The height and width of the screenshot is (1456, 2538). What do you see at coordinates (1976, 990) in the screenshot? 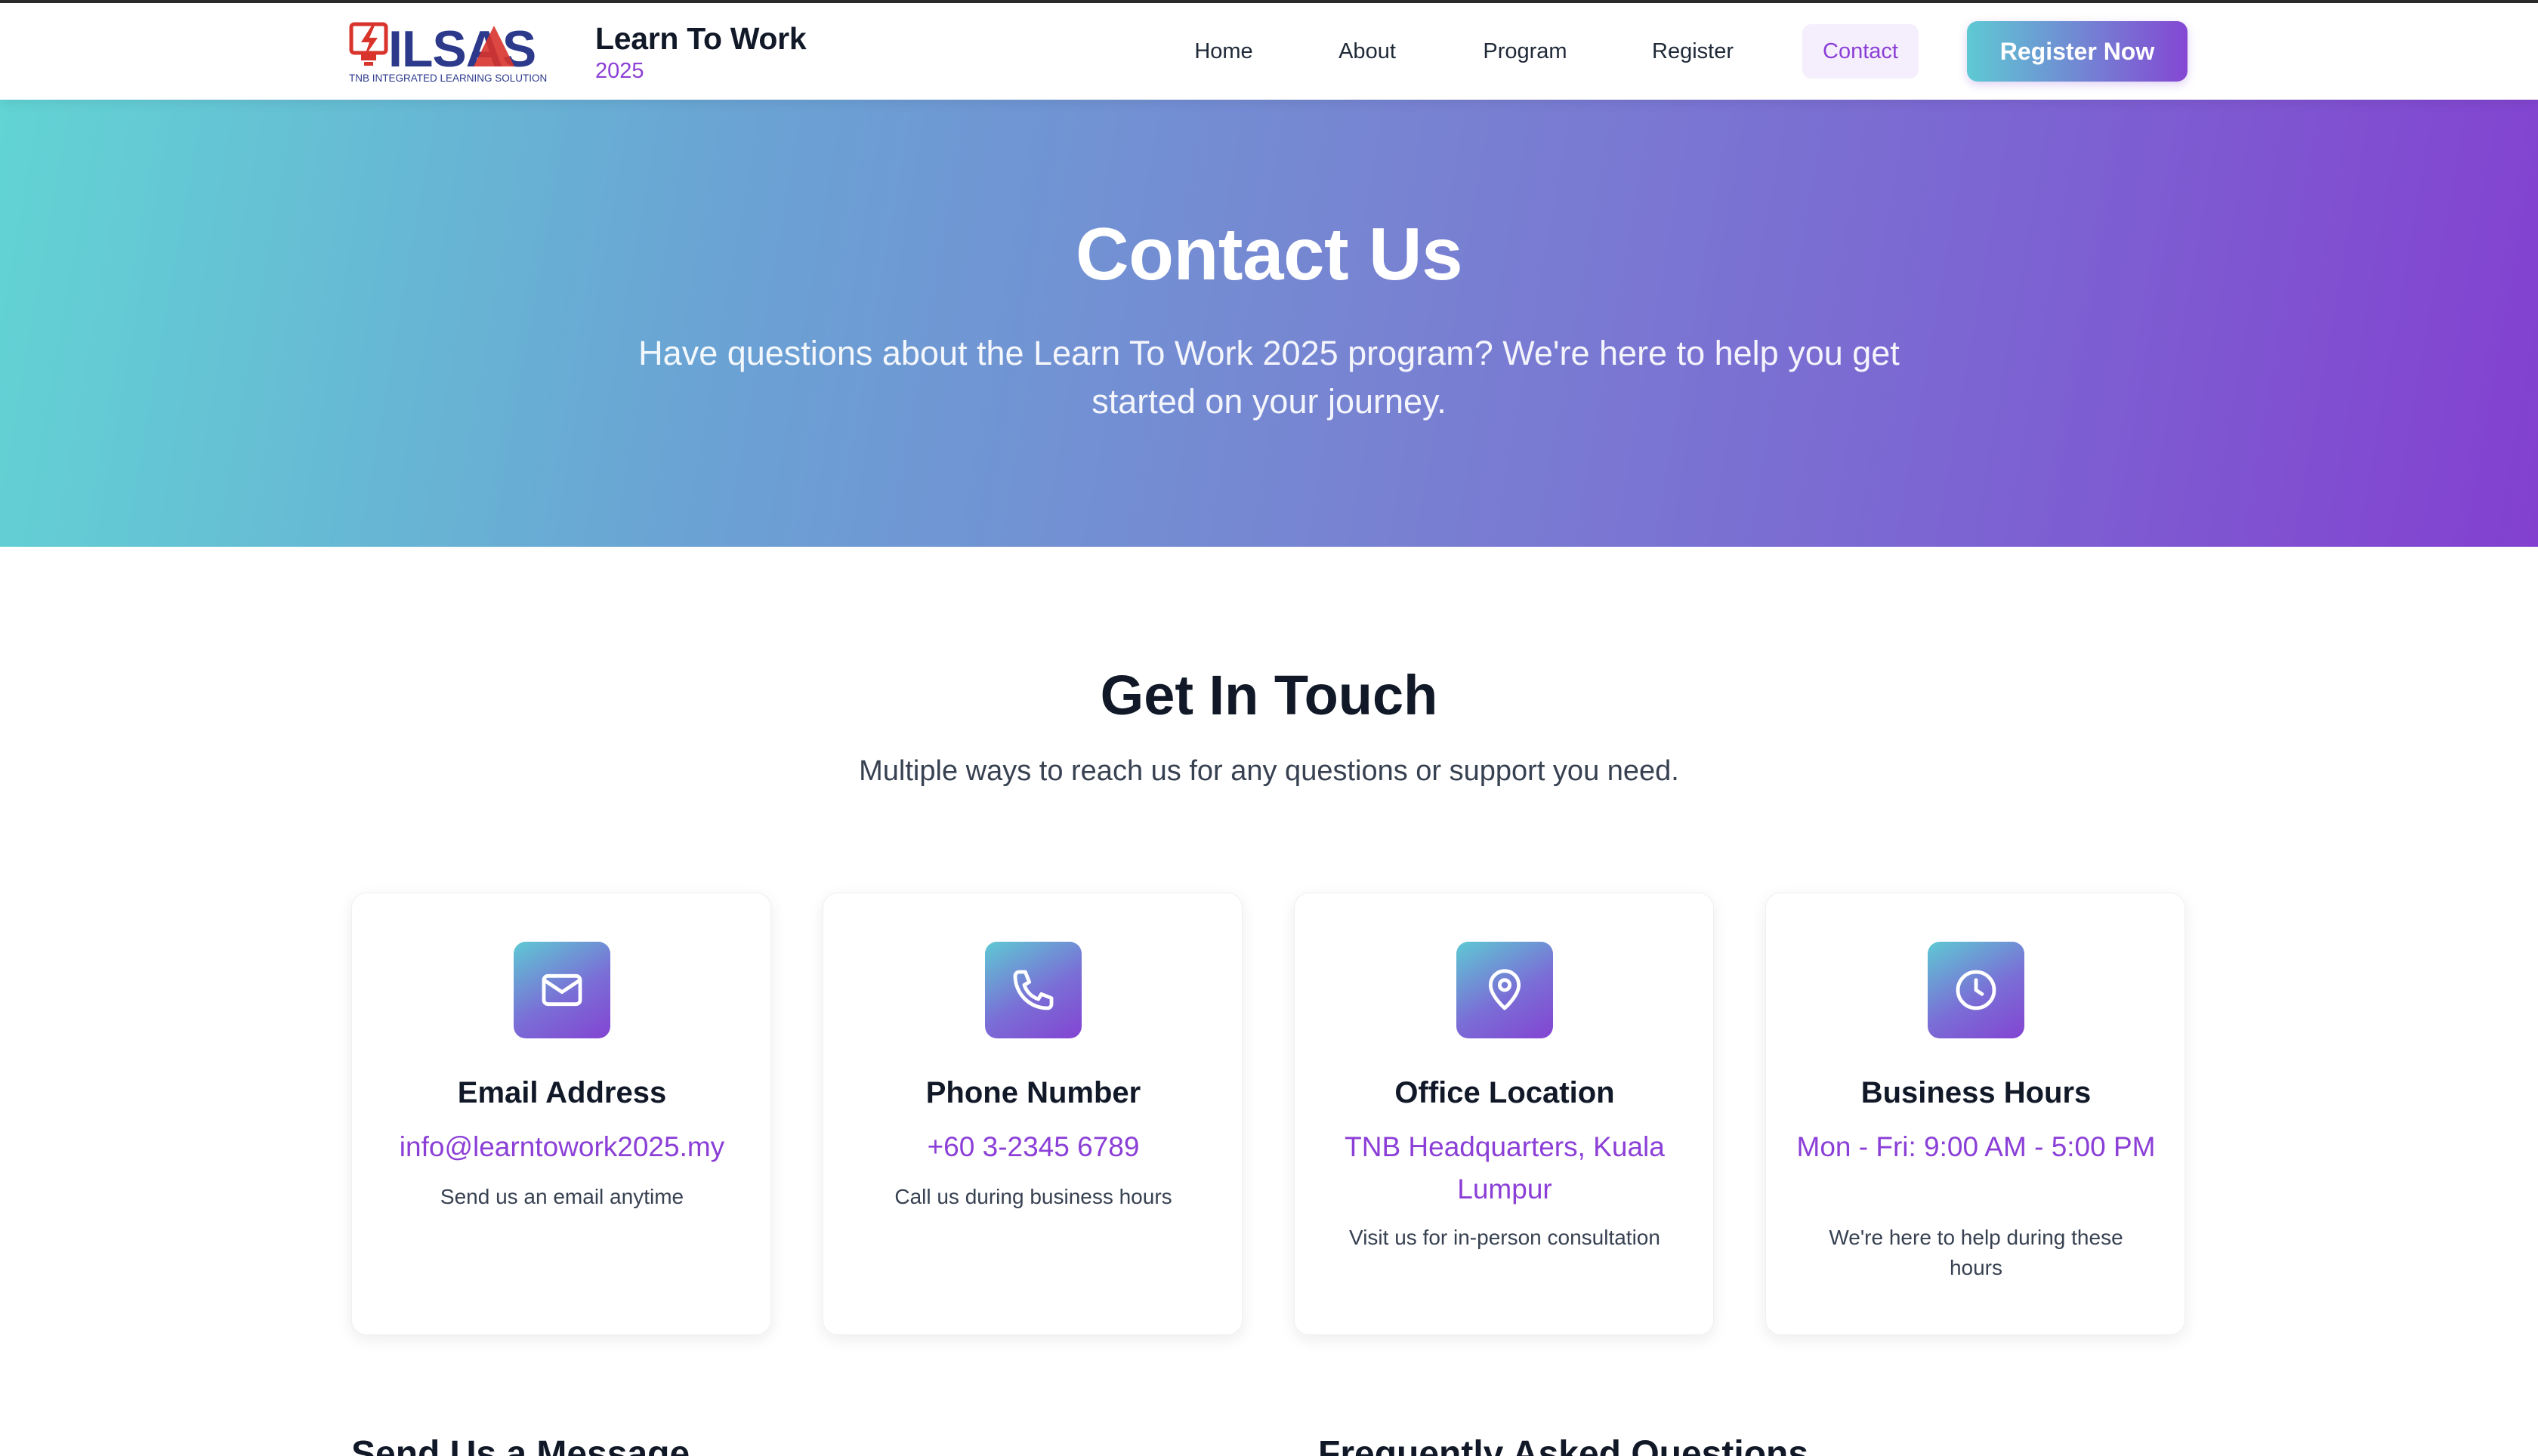
I see `clock-icon` at bounding box center [1976, 990].